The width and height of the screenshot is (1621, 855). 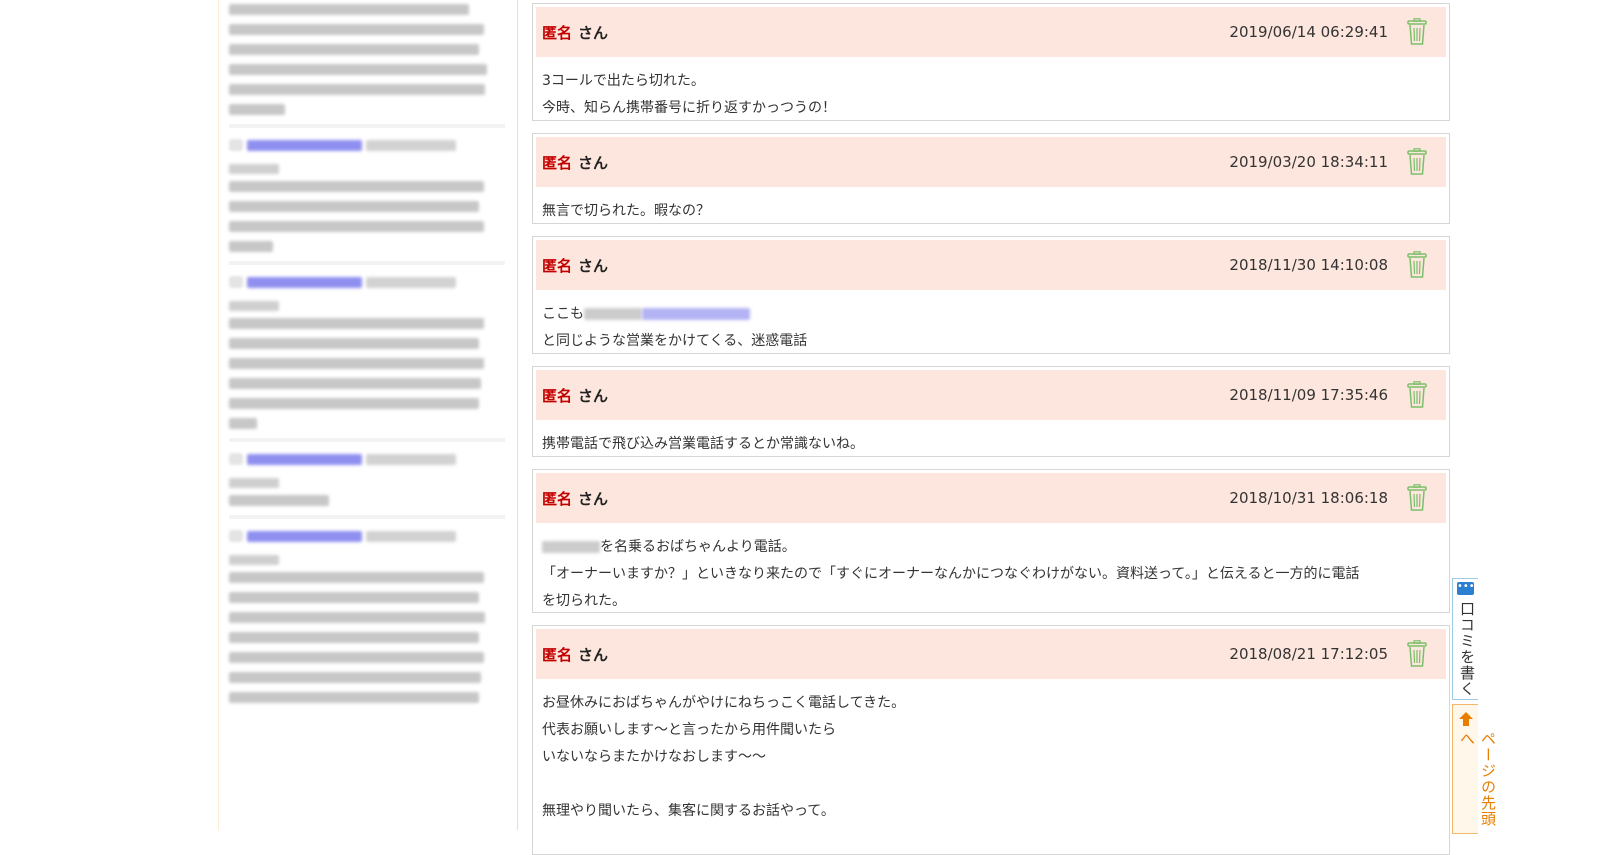 What do you see at coordinates (991, 265) in the screenshot?
I see `review-post-header: 匿名 さん 2018/11/30 14:10:08` at bounding box center [991, 265].